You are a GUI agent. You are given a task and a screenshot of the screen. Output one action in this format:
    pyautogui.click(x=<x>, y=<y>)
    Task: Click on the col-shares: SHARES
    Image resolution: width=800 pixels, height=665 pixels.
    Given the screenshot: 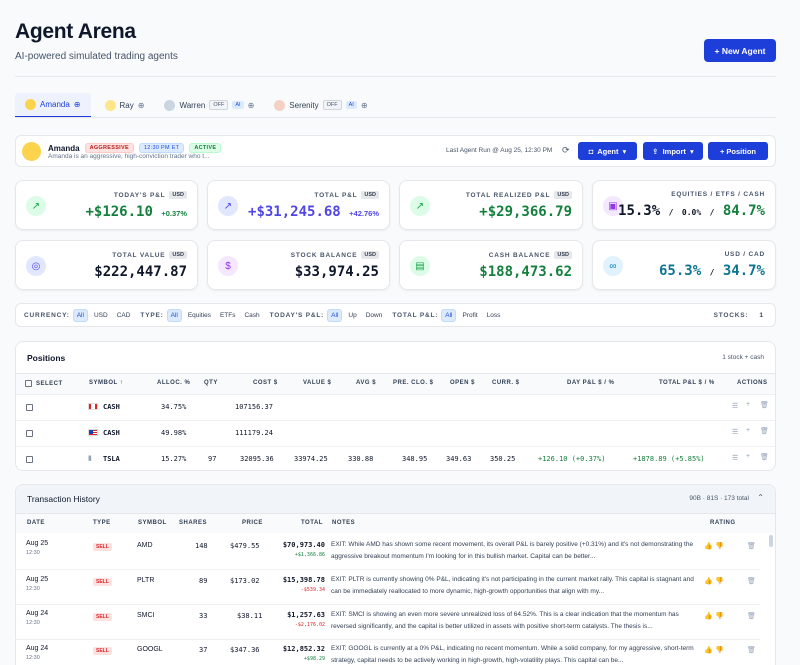 What is the action you would take?
    pyautogui.click(x=193, y=523)
    